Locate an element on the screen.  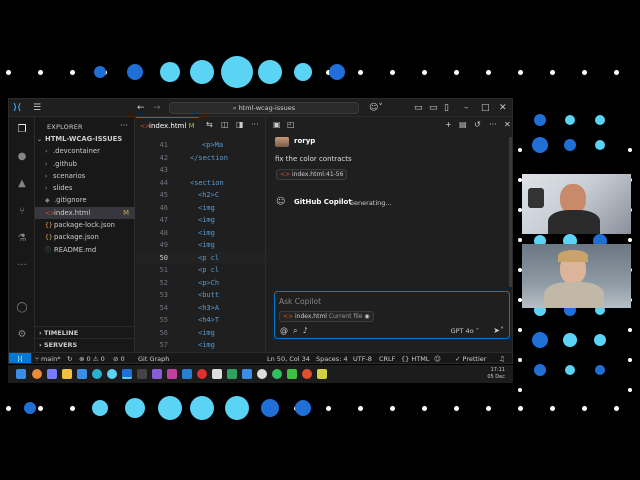
code-line: 47 <img is located at coordinates (200, 220).